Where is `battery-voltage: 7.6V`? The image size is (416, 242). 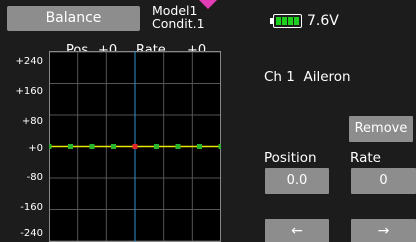
battery-voltage: 7.6V is located at coordinates (323, 21).